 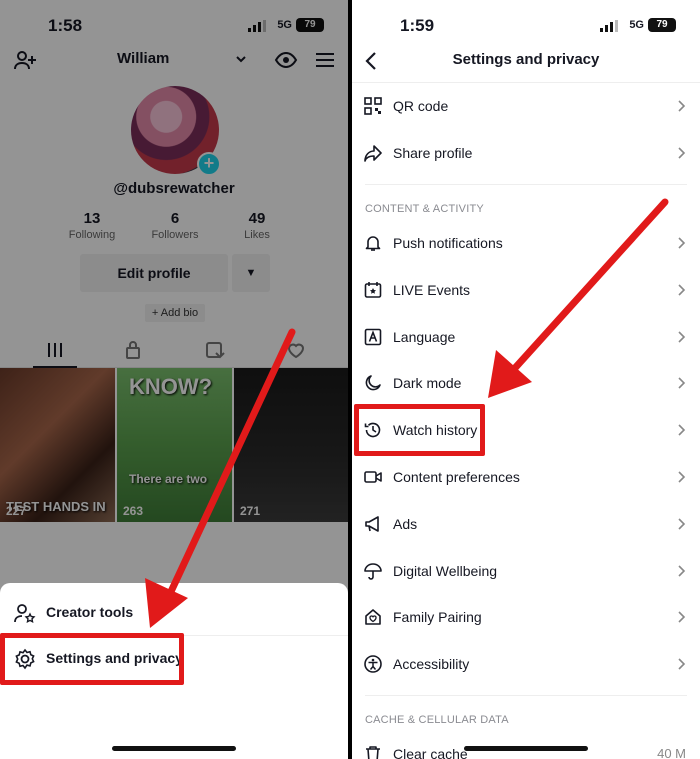 I want to click on settings-item-label: Dark mode, so click(x=427, y=383).